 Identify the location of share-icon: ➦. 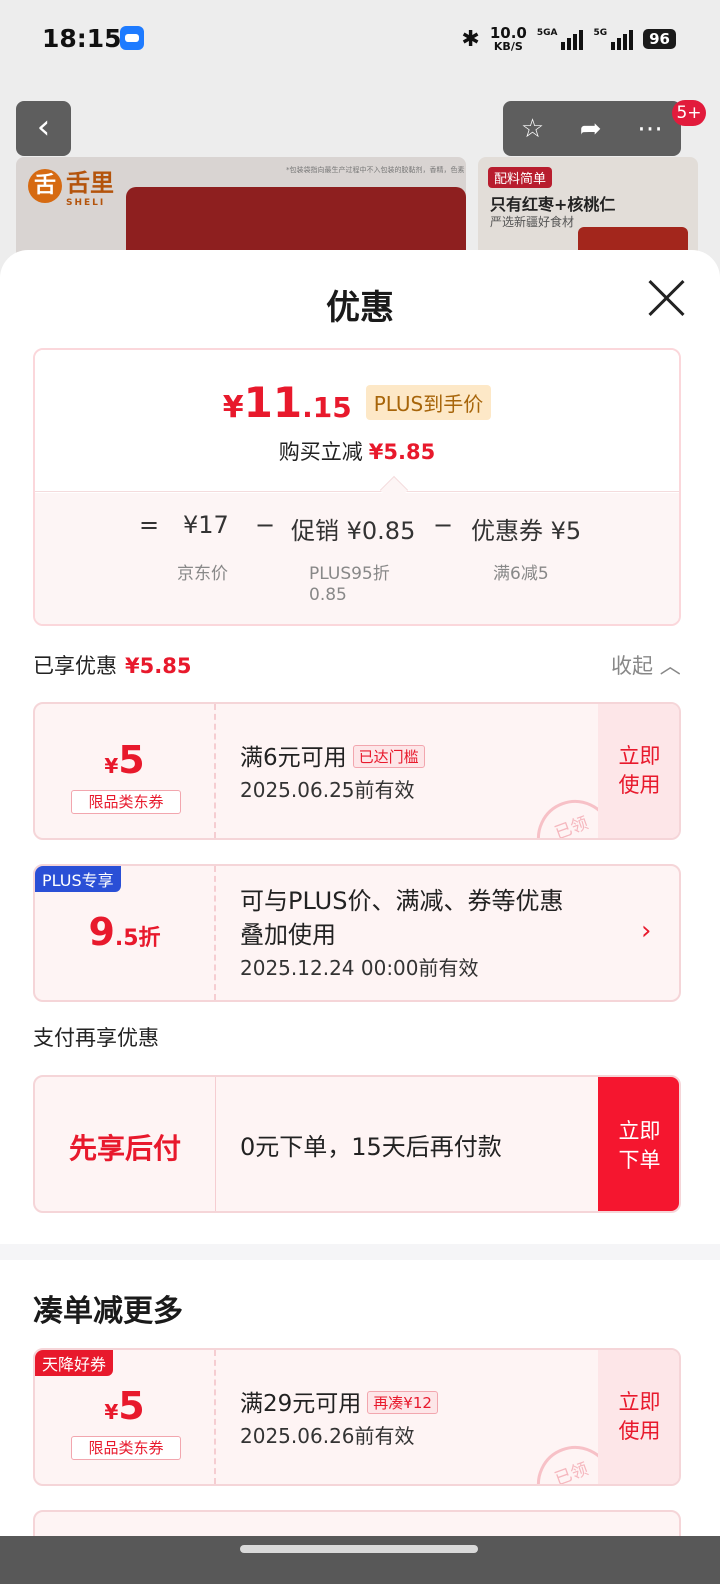
(591, 129).